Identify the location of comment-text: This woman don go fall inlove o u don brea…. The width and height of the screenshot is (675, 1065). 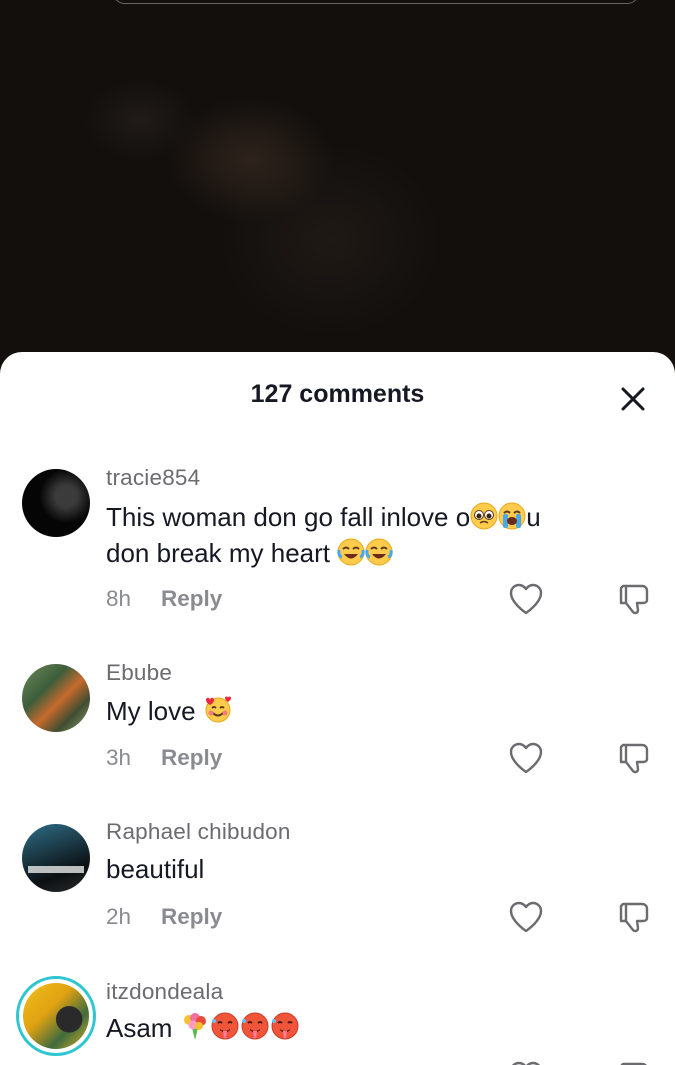
(323, 535).